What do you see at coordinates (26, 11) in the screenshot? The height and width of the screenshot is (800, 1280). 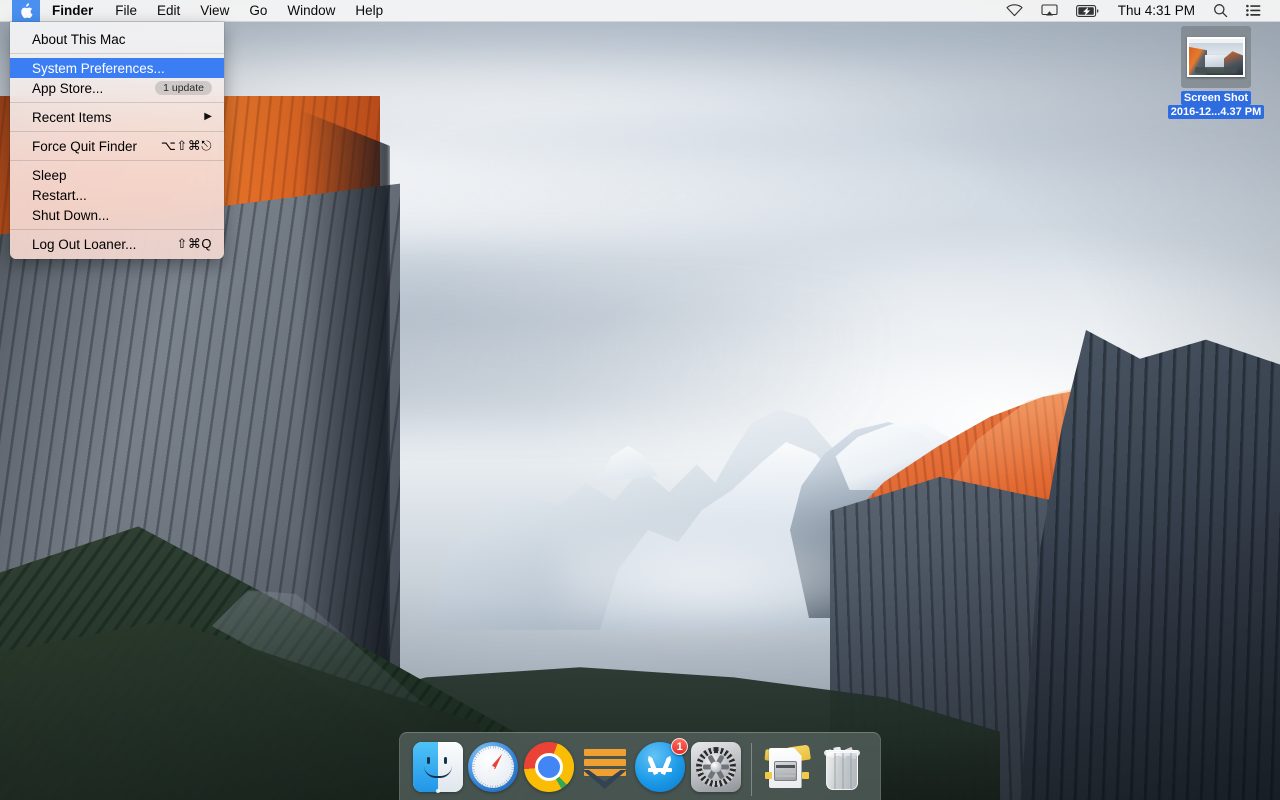 I see `apple-logo-icon` at bounding box center [26, 11].